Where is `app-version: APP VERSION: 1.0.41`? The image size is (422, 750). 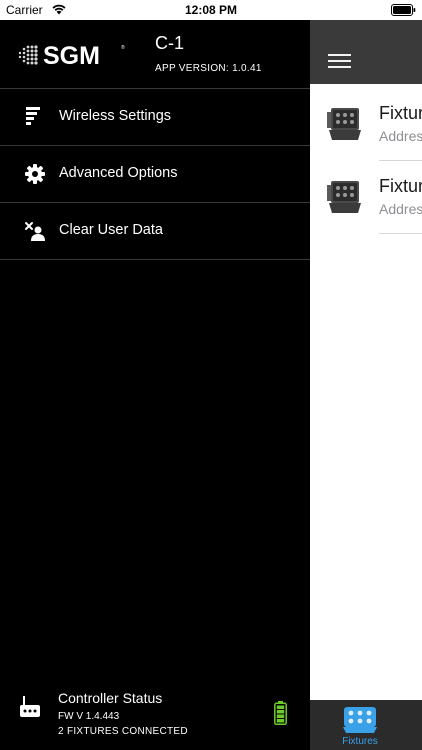 app-version: APP VERSION: 1.0.41 is located at coordinates (208, 68).